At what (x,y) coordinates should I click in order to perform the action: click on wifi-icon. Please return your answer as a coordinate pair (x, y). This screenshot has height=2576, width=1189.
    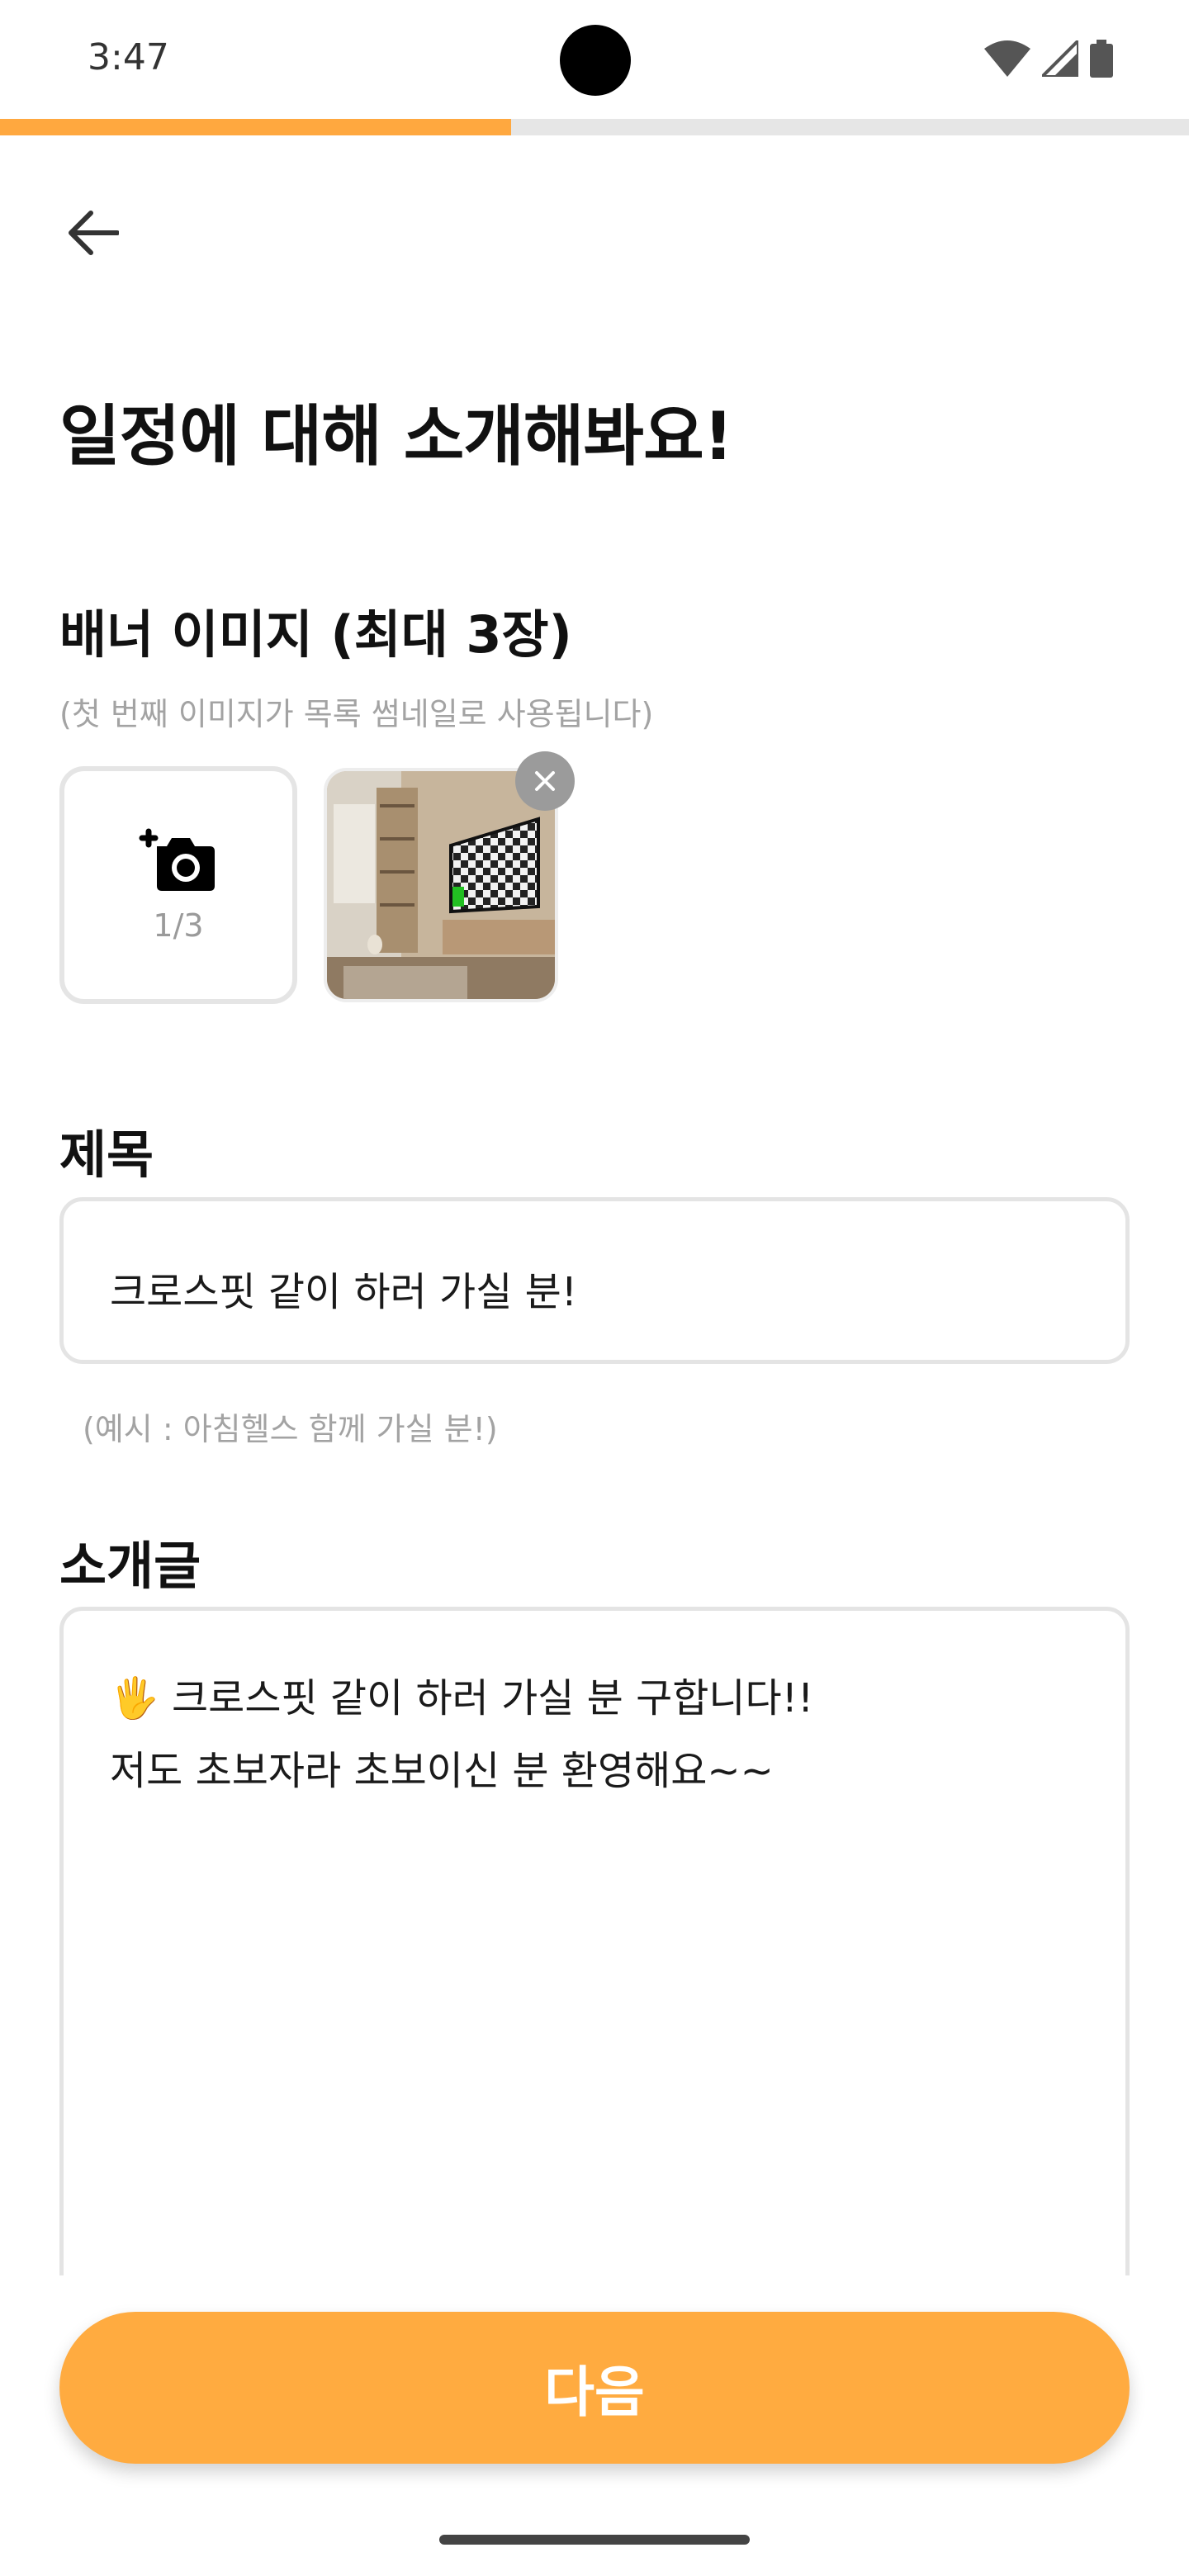
    Looking at the image, I should click on (1007, 58).